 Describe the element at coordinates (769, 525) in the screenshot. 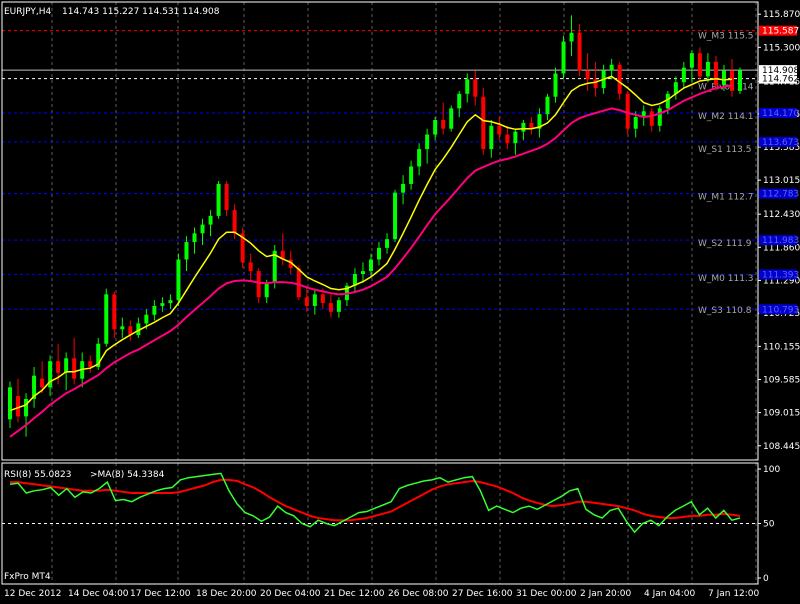

I see `rsi-tick-label: 50` at that location.